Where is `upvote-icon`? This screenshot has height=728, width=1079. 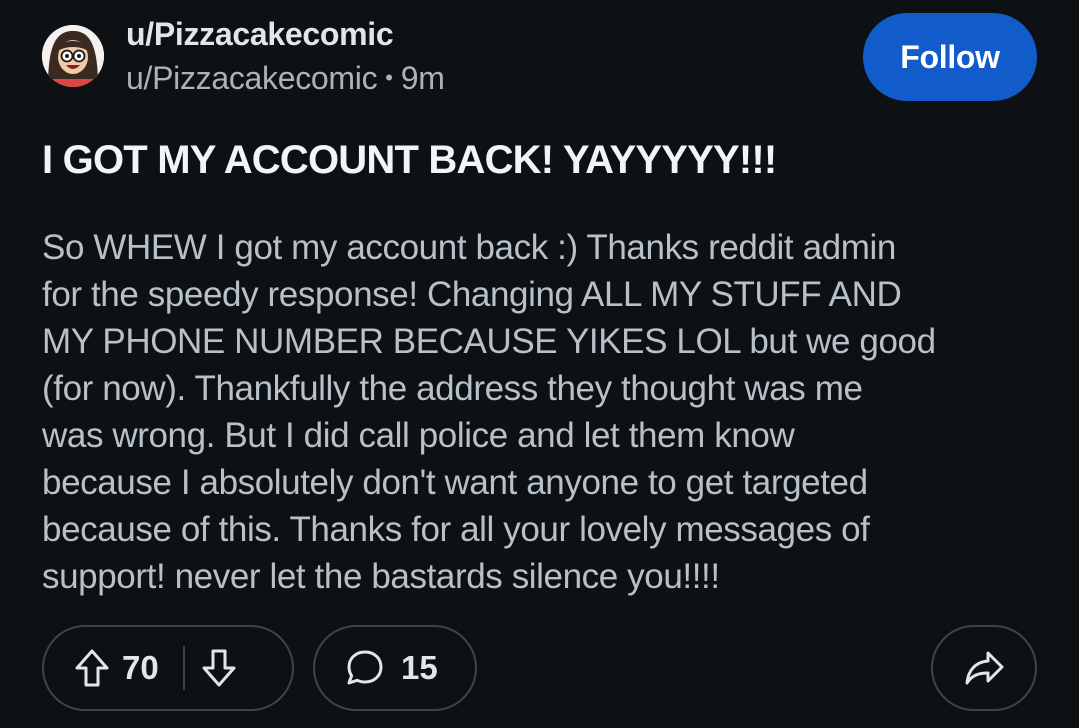 upvote-icon is located at coordinates (92, 668).